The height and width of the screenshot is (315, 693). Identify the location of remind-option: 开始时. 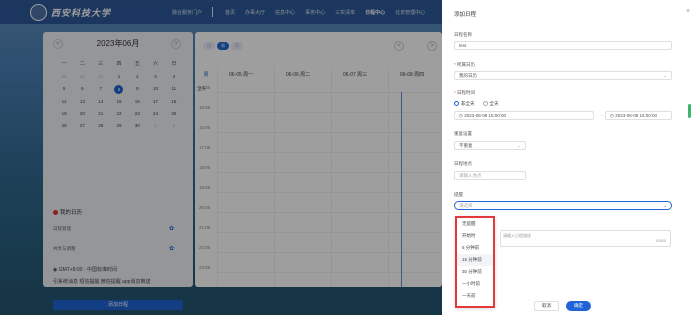
(475, 236).